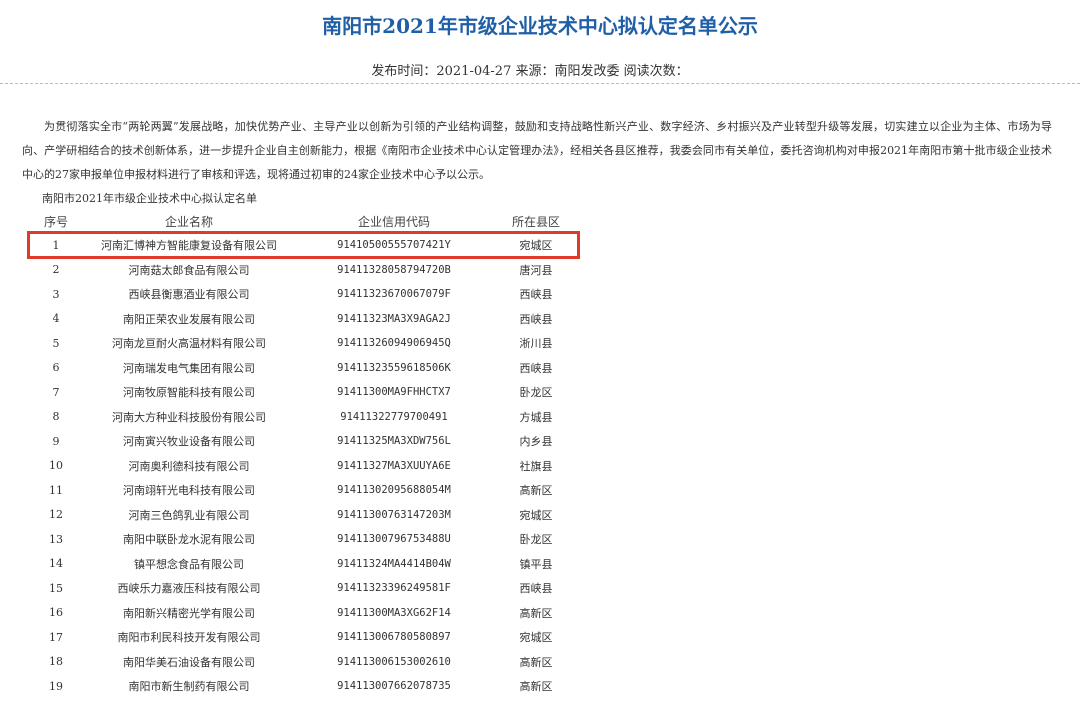  What do you see at coordinates (189, 491) in the screenshot?
I see `row-company-name: 河南翊轩光电科技有限公司` at bounding box center [189, 491].